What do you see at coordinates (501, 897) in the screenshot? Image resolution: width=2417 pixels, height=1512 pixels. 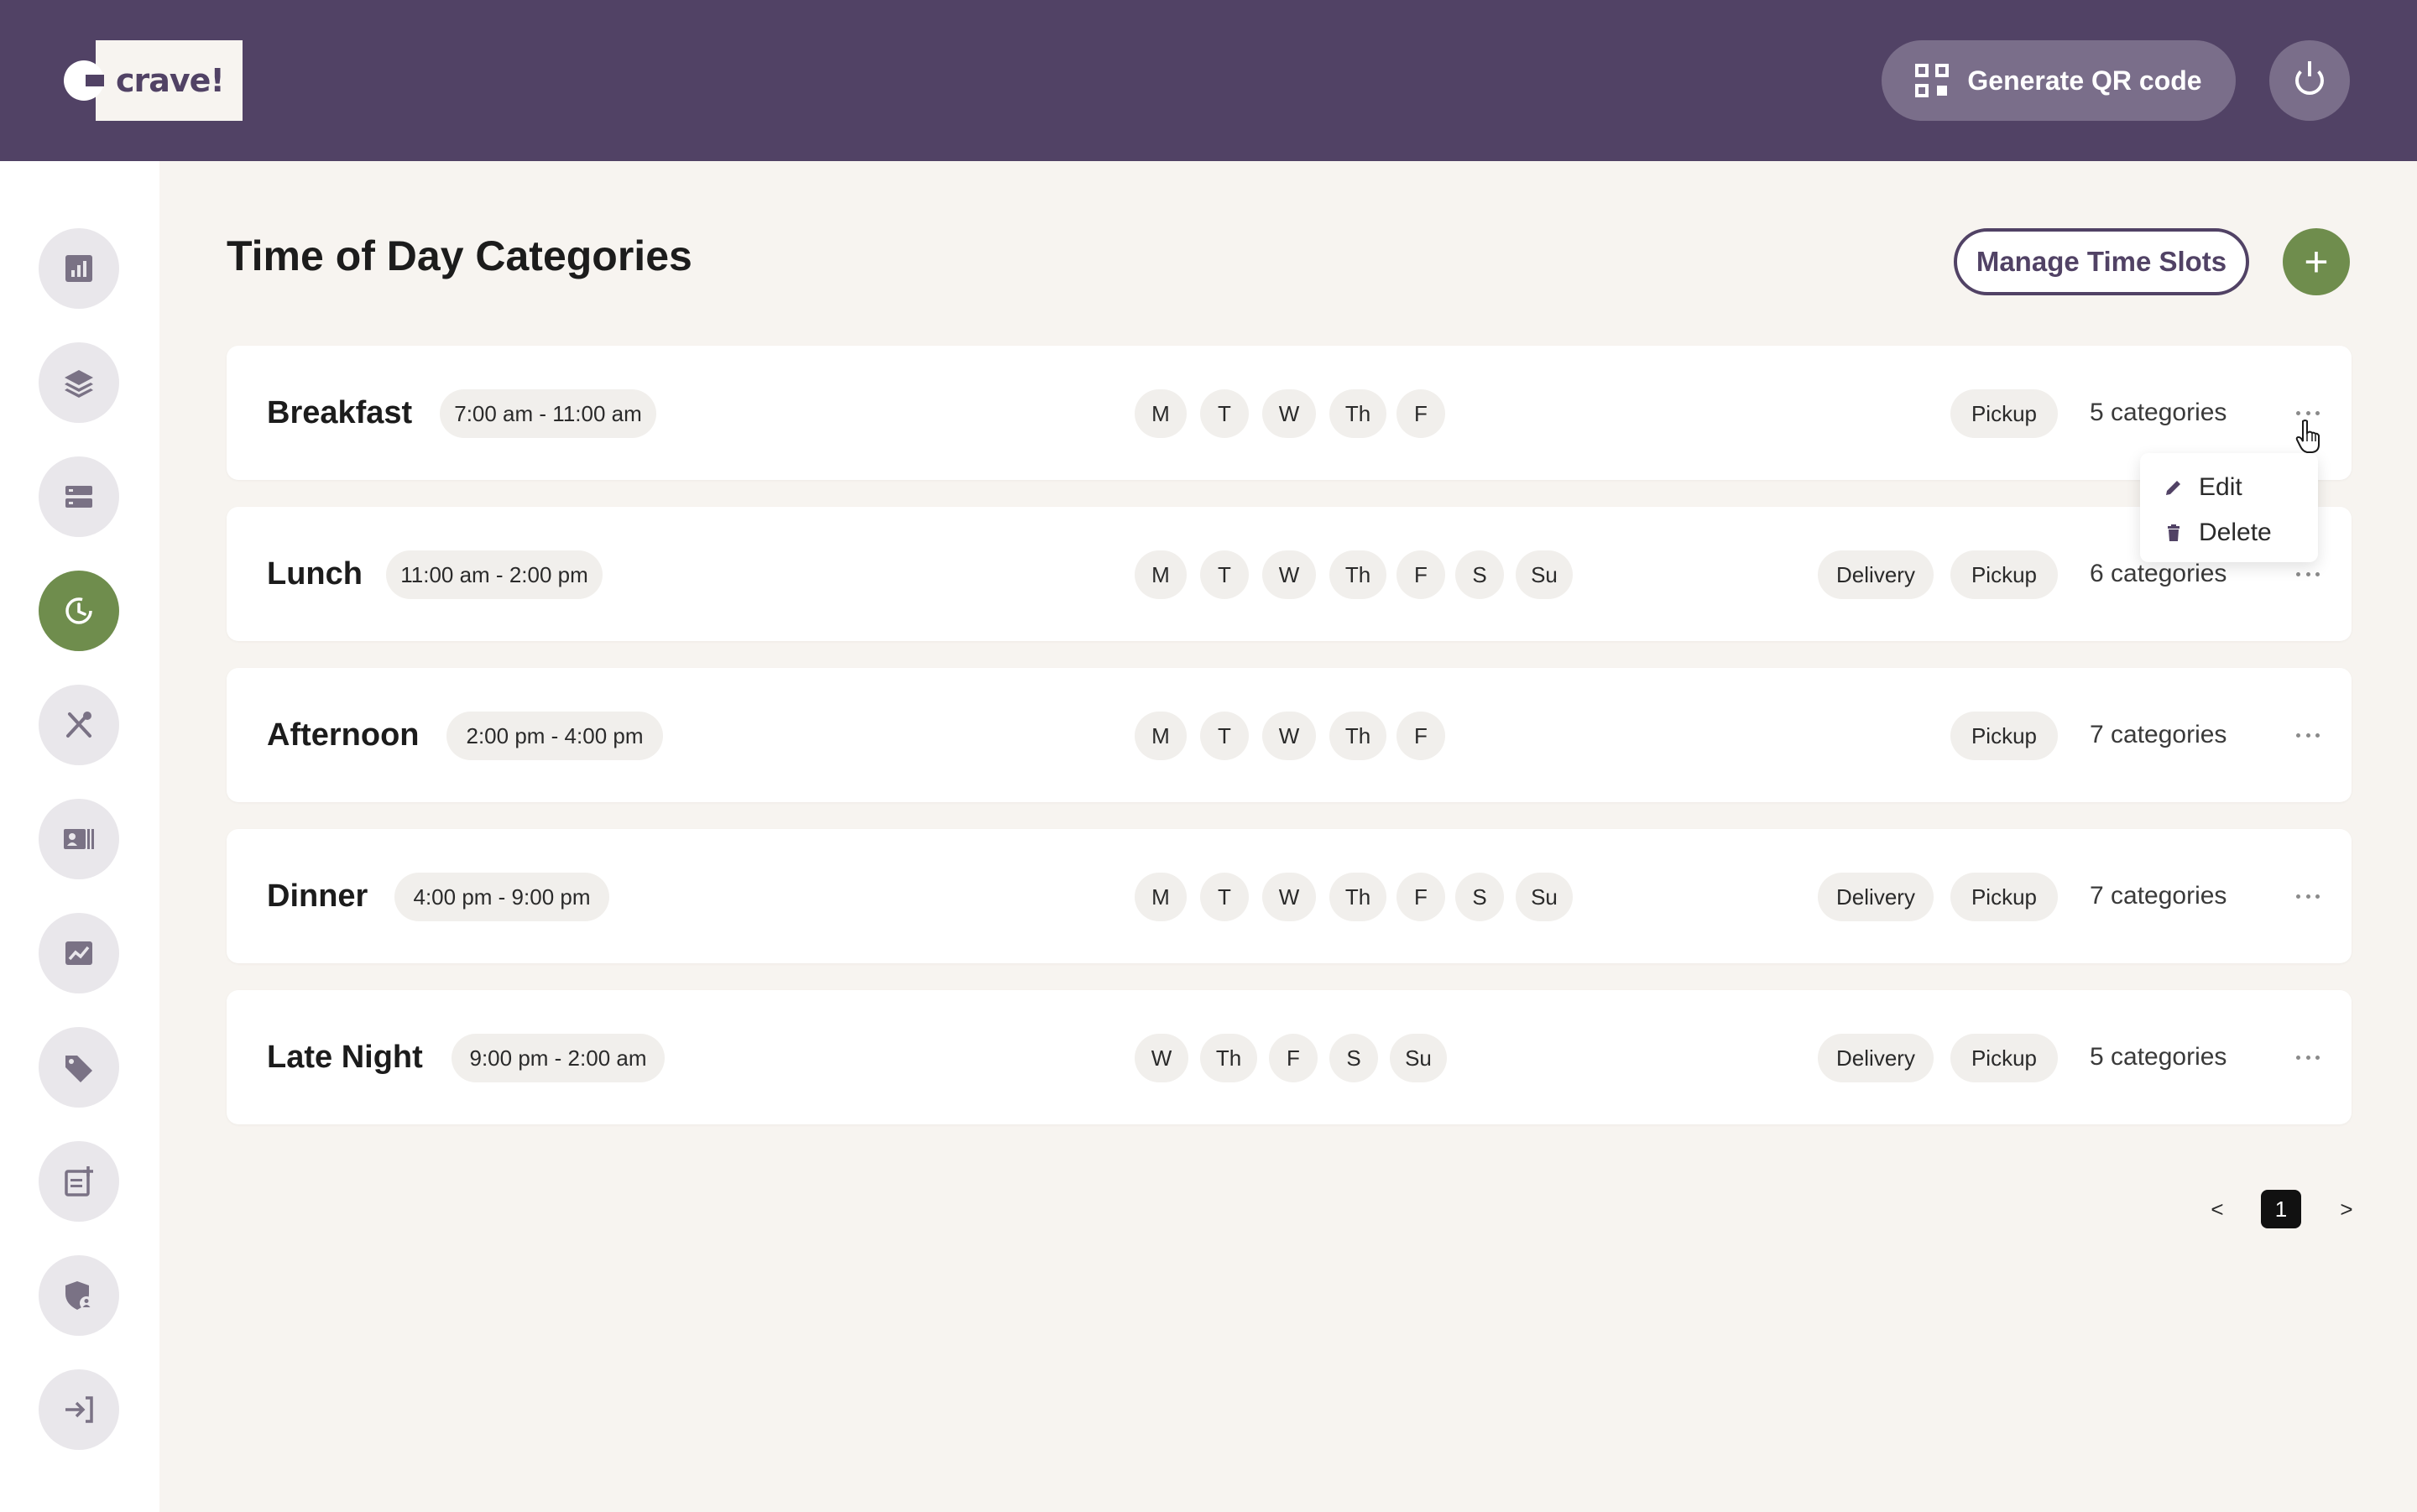 I see `slot-time: 4:00 pm - 9:00 pm` at bounding box center [501, 897].